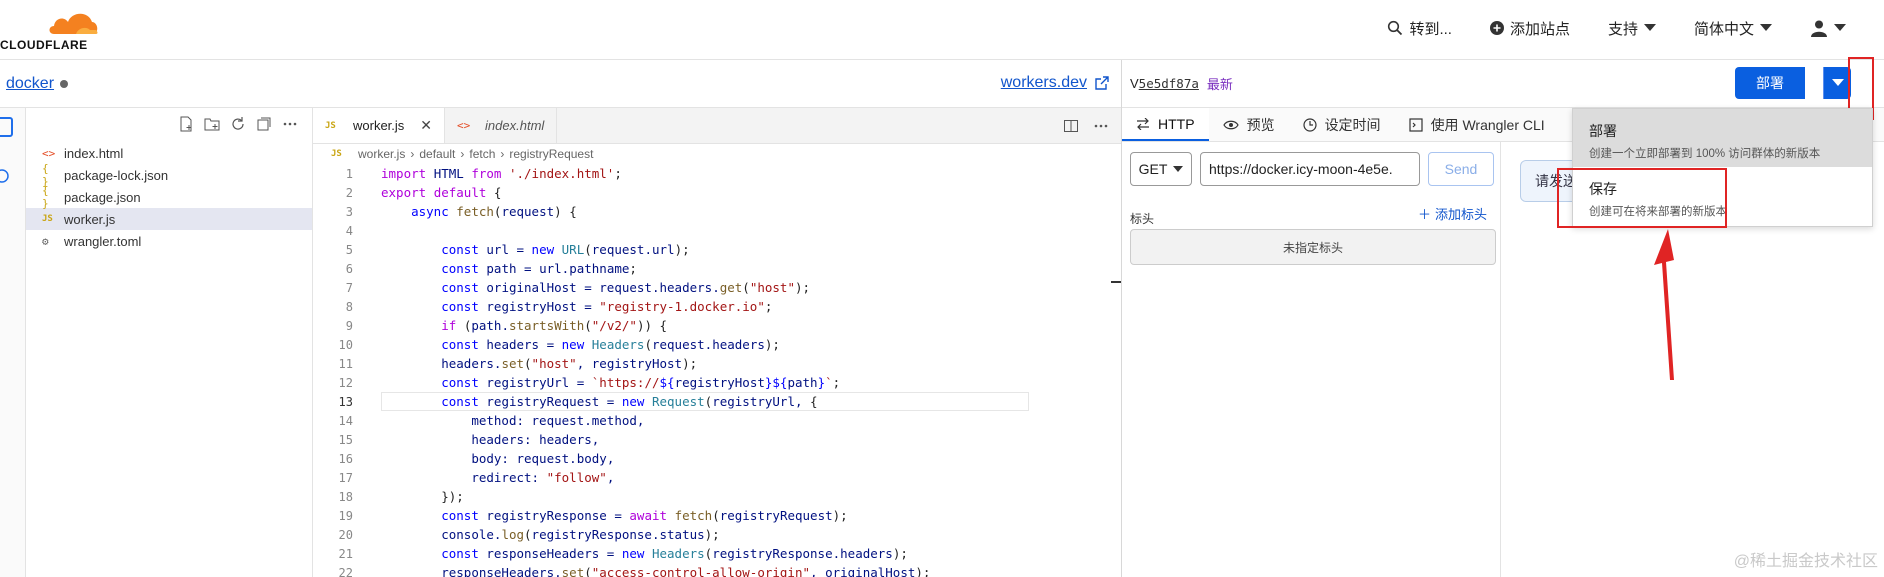 This screenshot has height=577, width=1884. I want to click on new-folder-icon, so click(212, 124).